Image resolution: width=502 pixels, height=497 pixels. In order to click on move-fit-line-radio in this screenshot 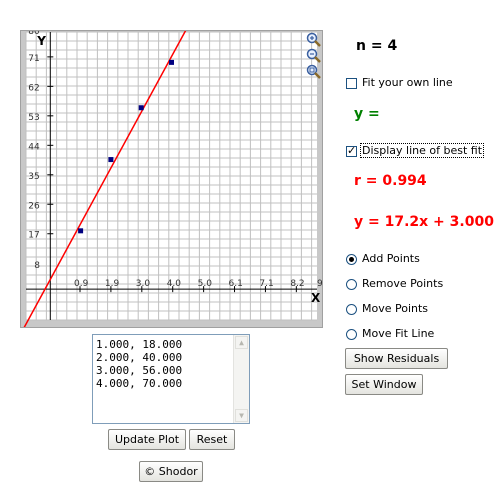, I will do `click(351, 334)`.